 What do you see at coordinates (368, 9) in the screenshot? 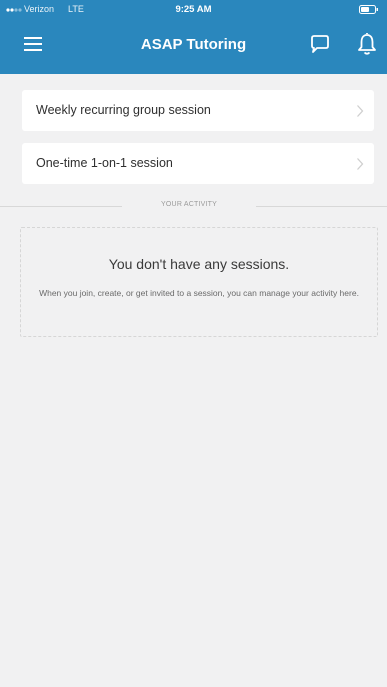
I see `battery-icon` at bounding box center [368, 9].